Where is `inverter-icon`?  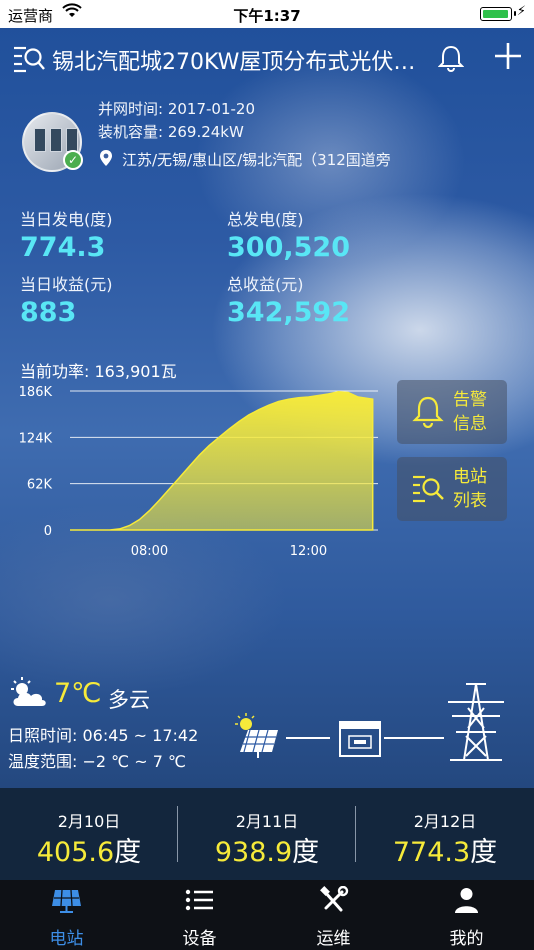
inverter-icon is located at coordinates (360, 739).